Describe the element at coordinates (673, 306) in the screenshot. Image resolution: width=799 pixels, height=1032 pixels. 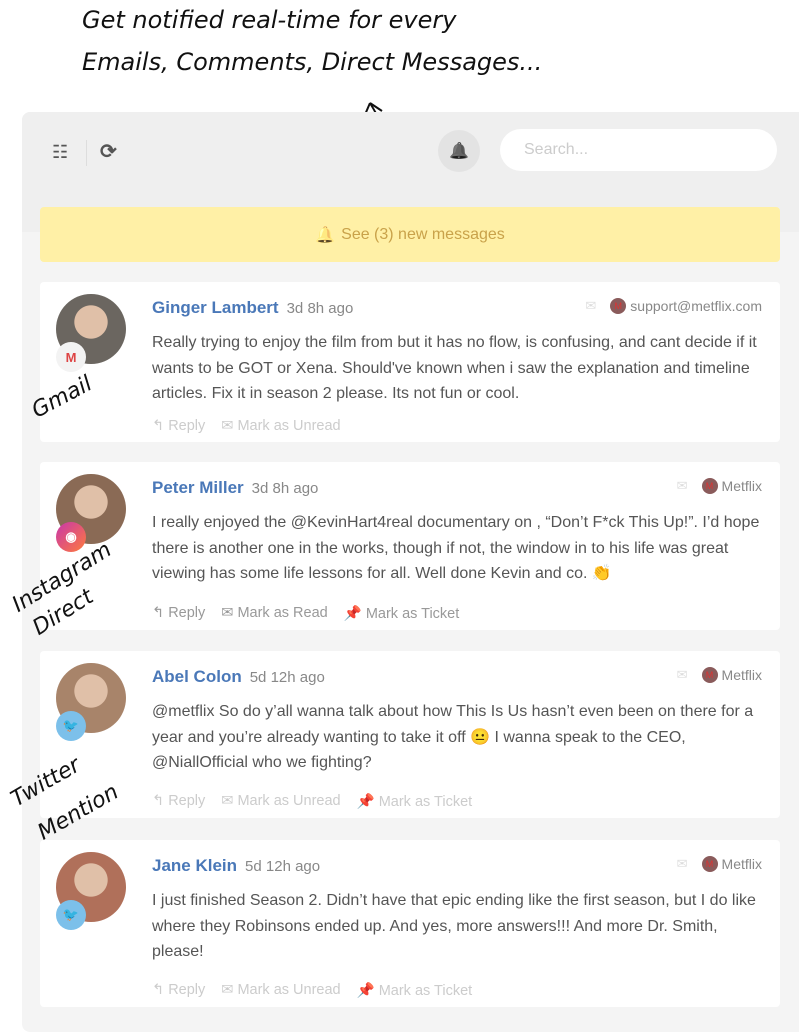
I see `account: ✉ Msupport@metflix.com` at that location.